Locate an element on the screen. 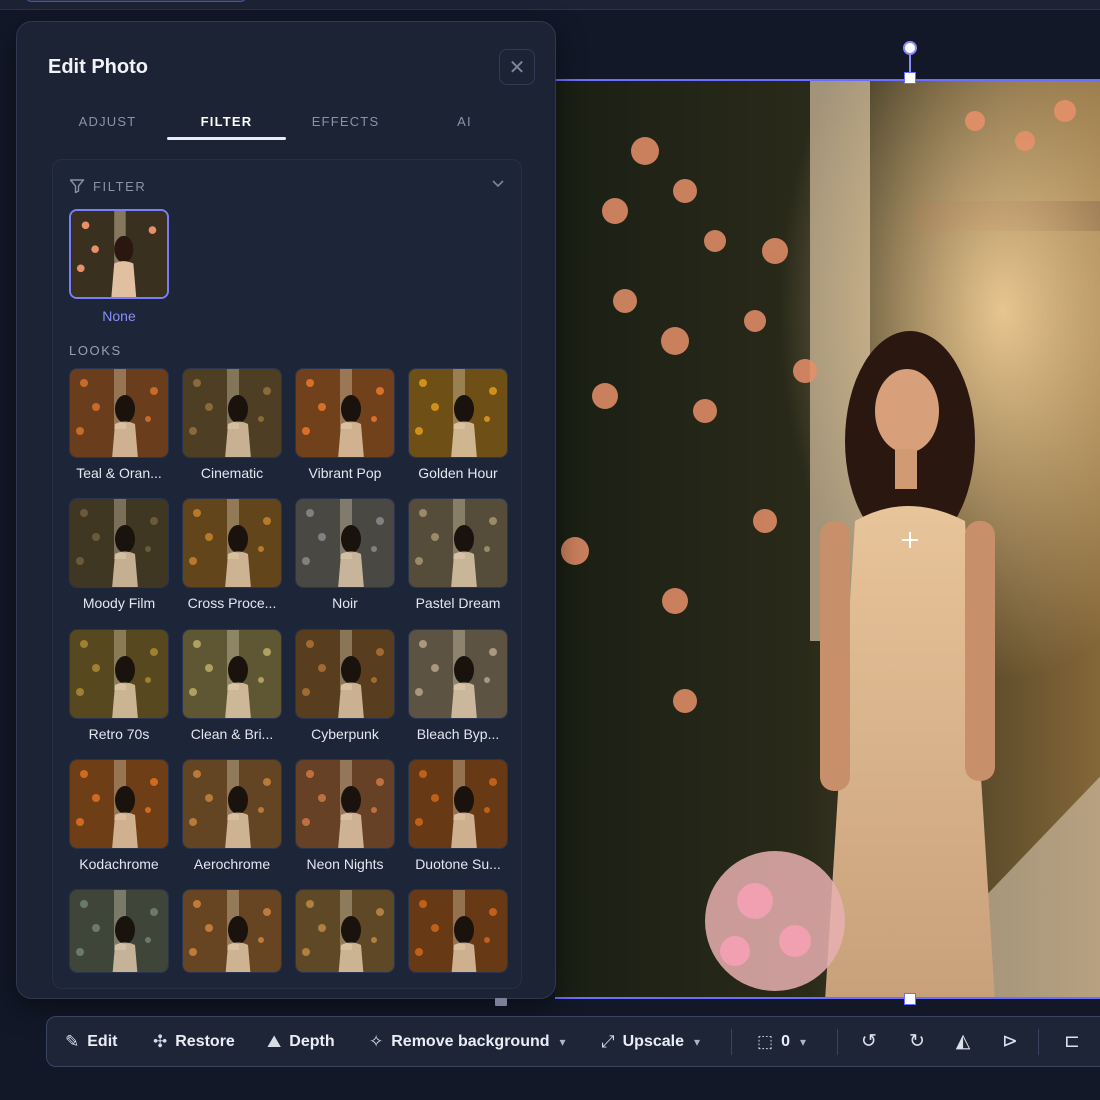  remove-background-button: ✧ Remove background ▾ is located at coordinates (467, 1041).